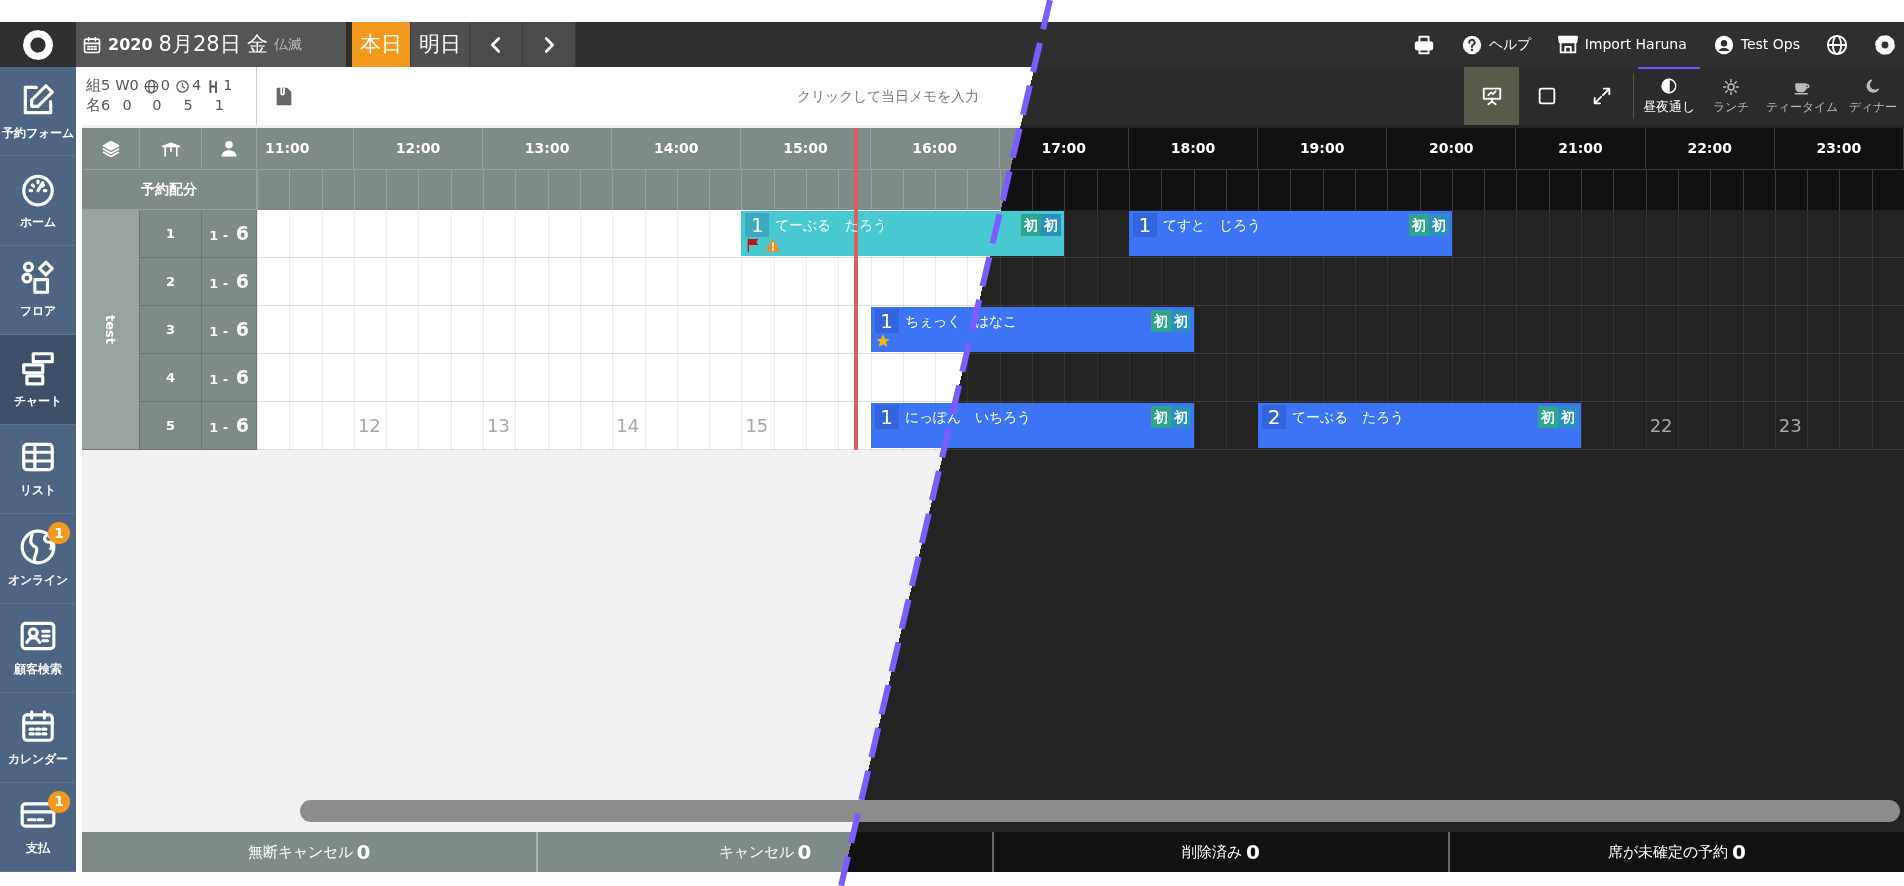  I want to click on clock-icon, so click(183, 86).